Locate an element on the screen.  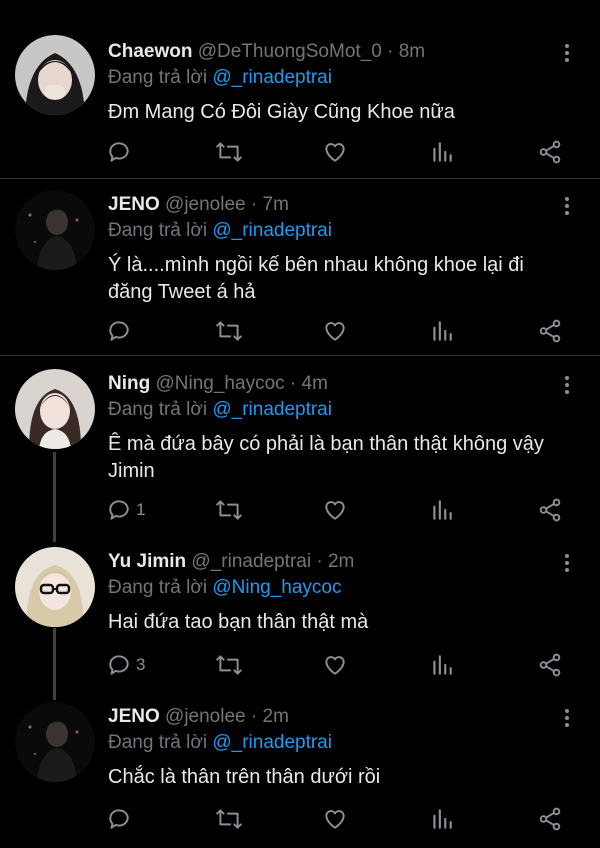
display-name: Yu Jimin is located at coordinates (147, 561).